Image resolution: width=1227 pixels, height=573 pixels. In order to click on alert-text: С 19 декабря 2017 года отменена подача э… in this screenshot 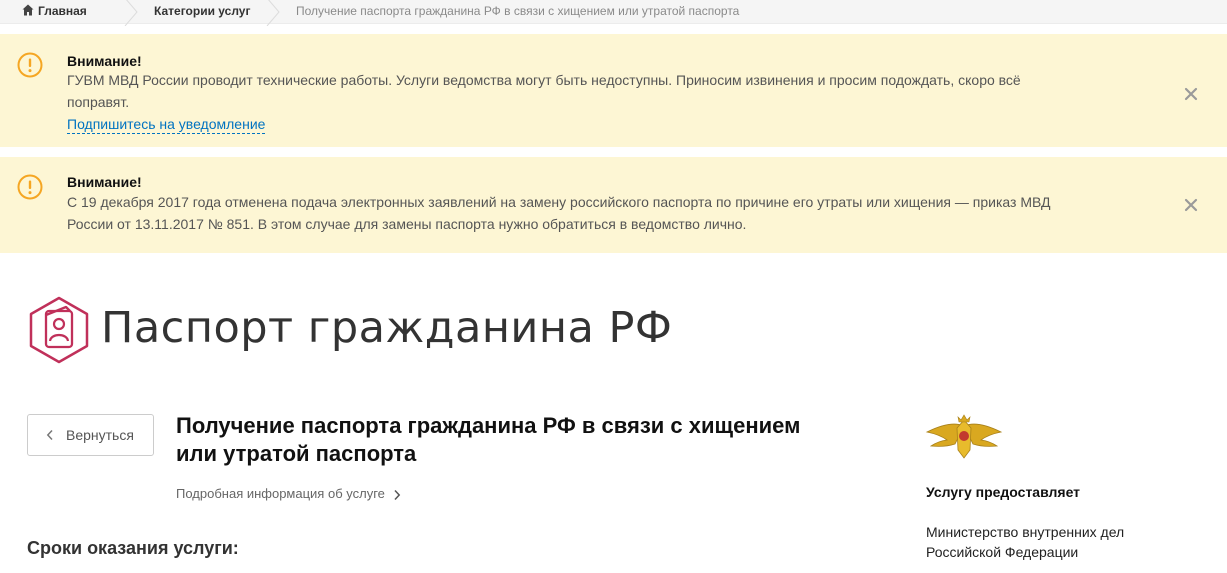, I will do `click(559, 213)`.